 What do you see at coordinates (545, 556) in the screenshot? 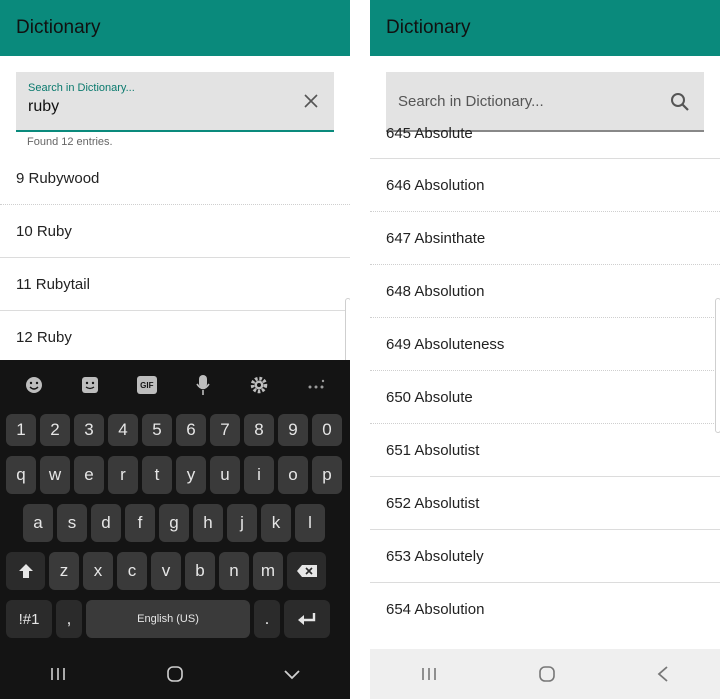
I see `list-item: 653 Absolutely` at bounding box center [545, 556].